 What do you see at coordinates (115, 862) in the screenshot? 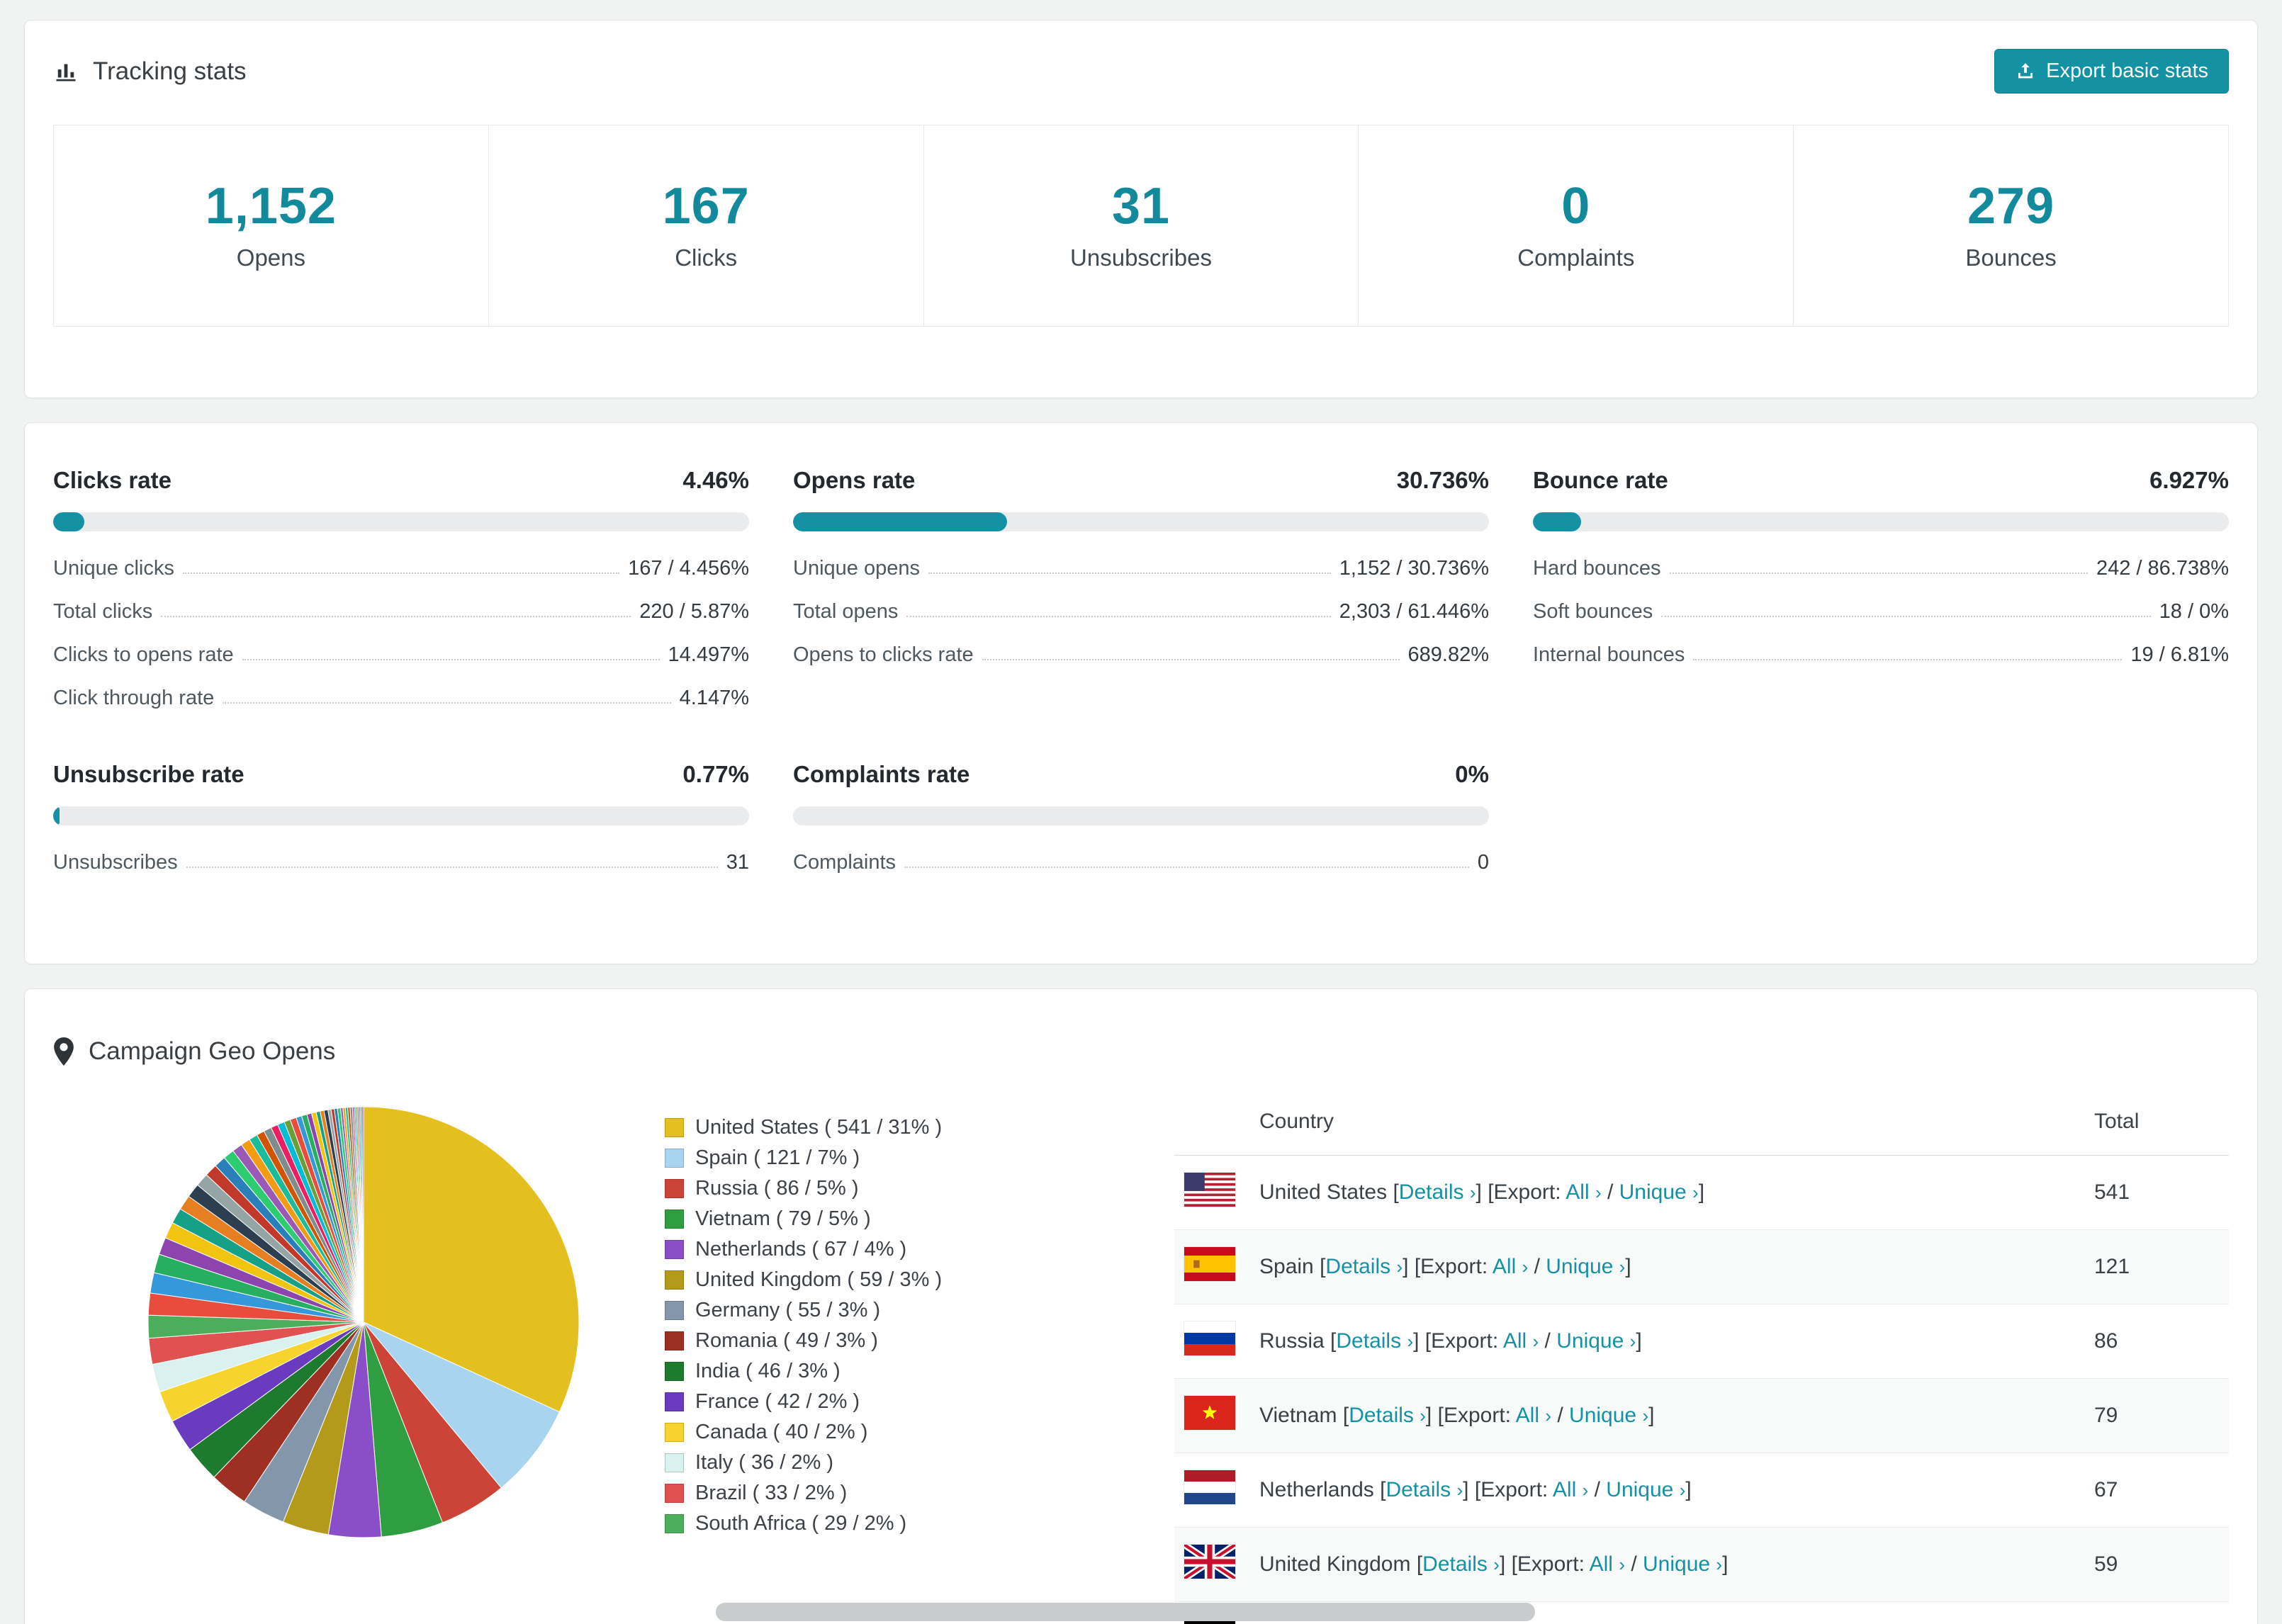
I see `metric-label: Unsubscribes` at bounding box center [115, 862].